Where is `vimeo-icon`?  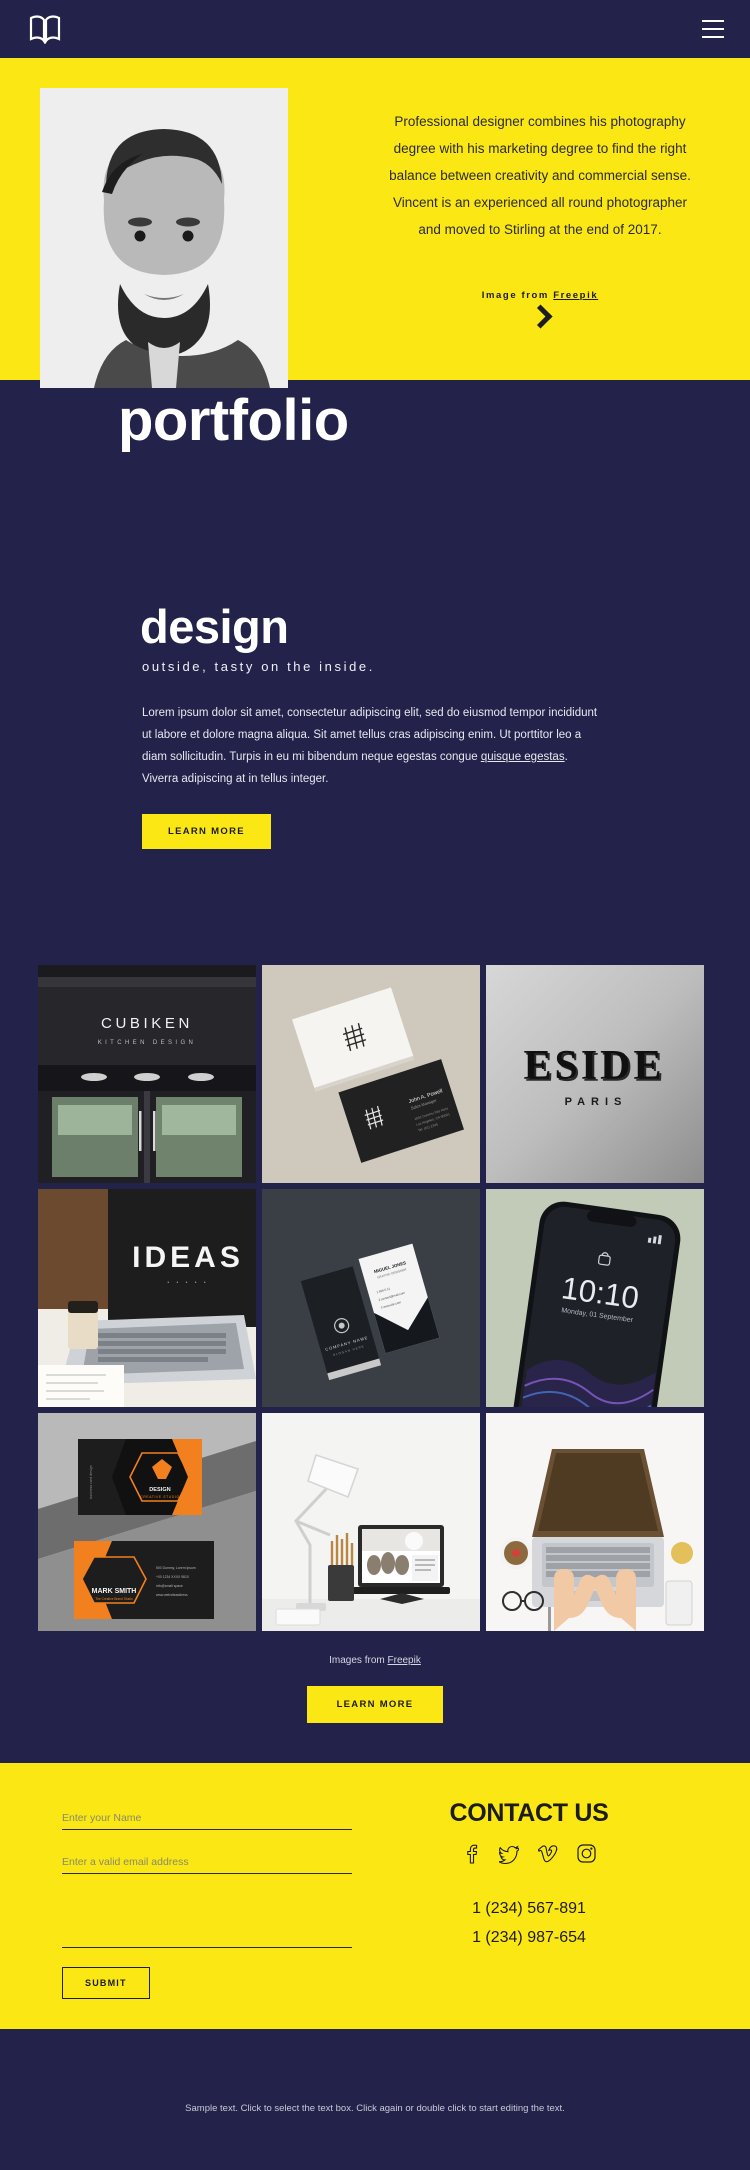
vimeo-icon is located at coordinates (547, 1854).